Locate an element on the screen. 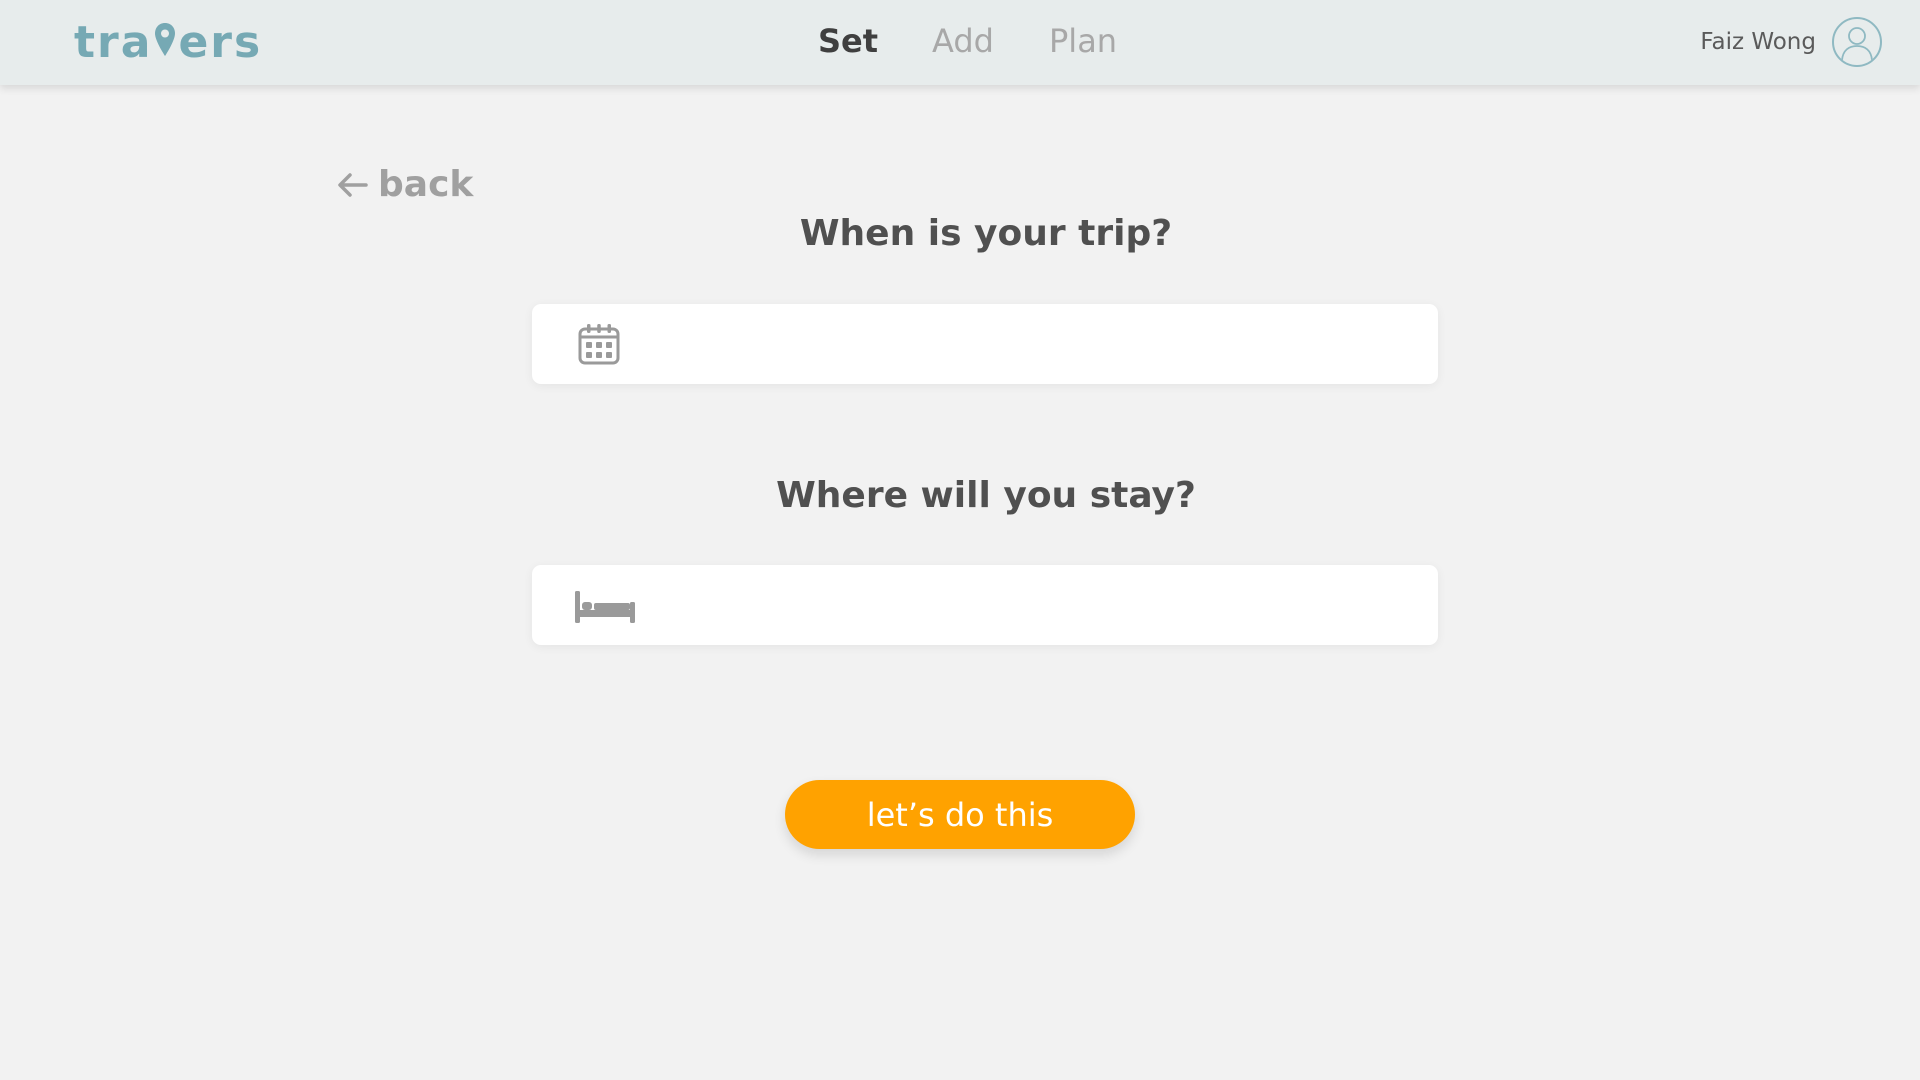 This screenshot has height=1080, width=1920. tab-add: Add is located at coordinates (963, 41).